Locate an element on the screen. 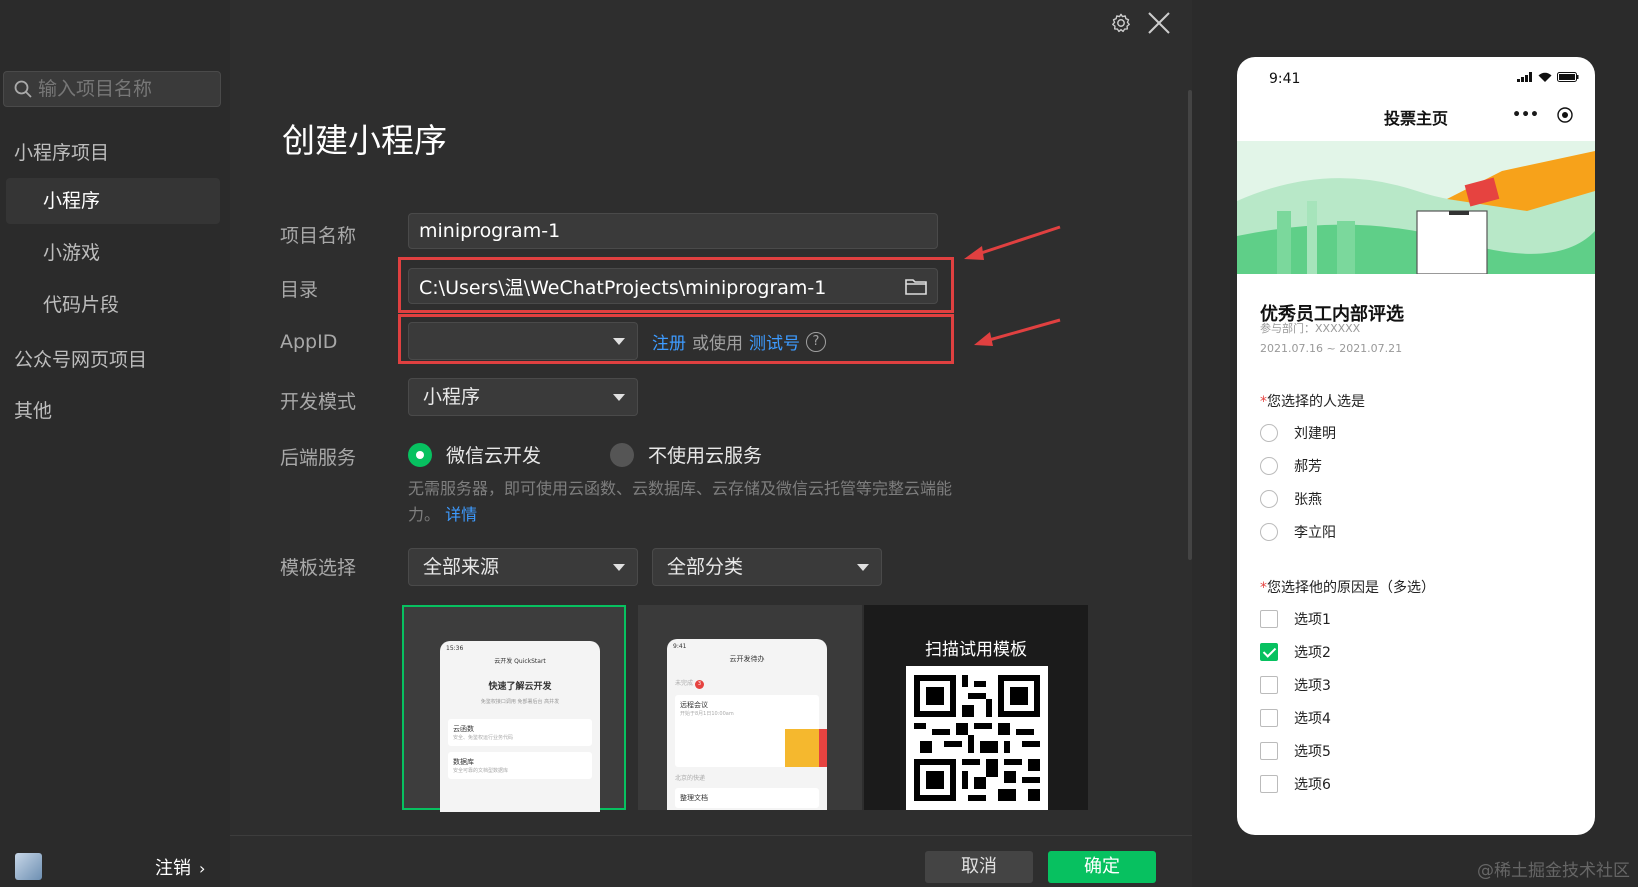 This screenshot has height=887, width=1638. mini-tag: 未完成 3 is located at coordinates (747, 683).